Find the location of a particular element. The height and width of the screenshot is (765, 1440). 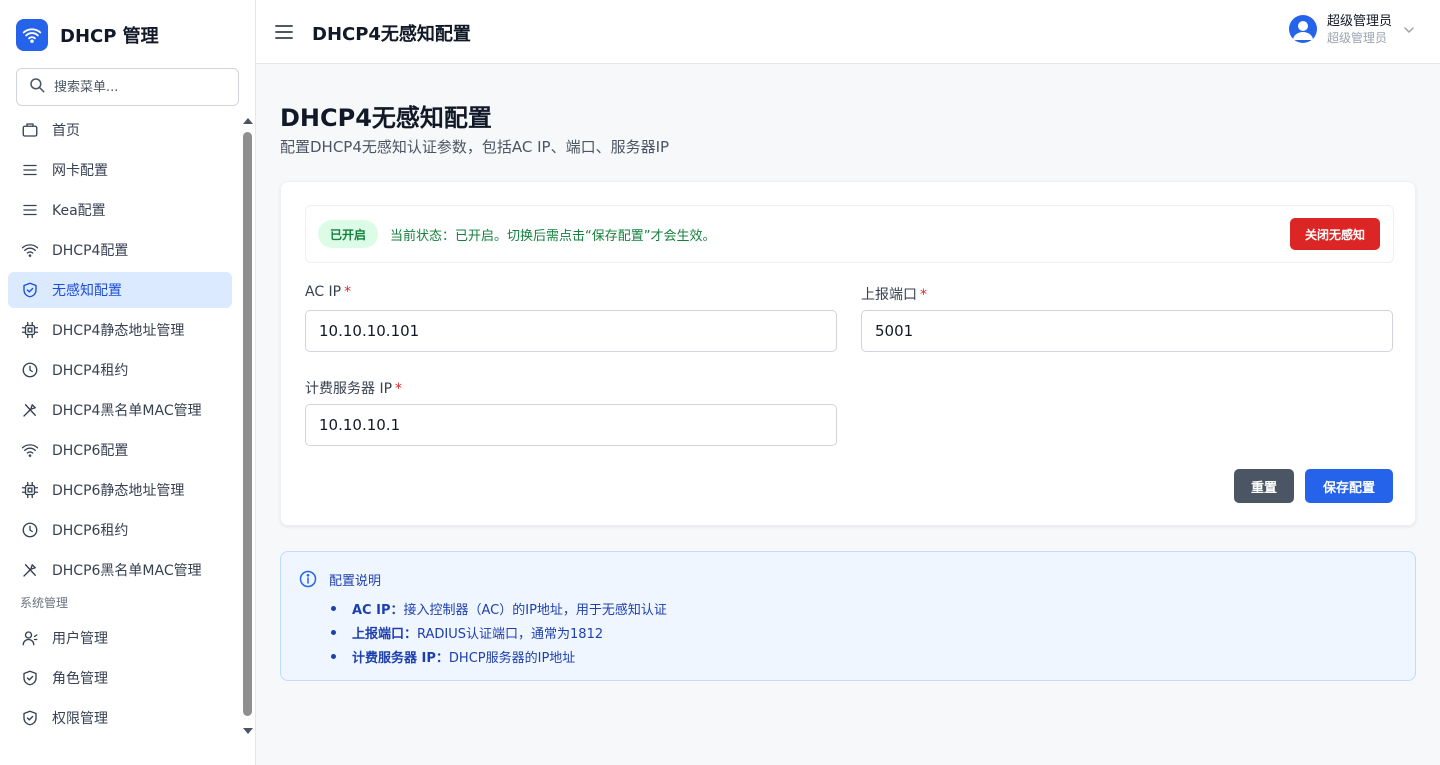

ac-ip-label-text: AC IP is located at coordinates (323, 292).